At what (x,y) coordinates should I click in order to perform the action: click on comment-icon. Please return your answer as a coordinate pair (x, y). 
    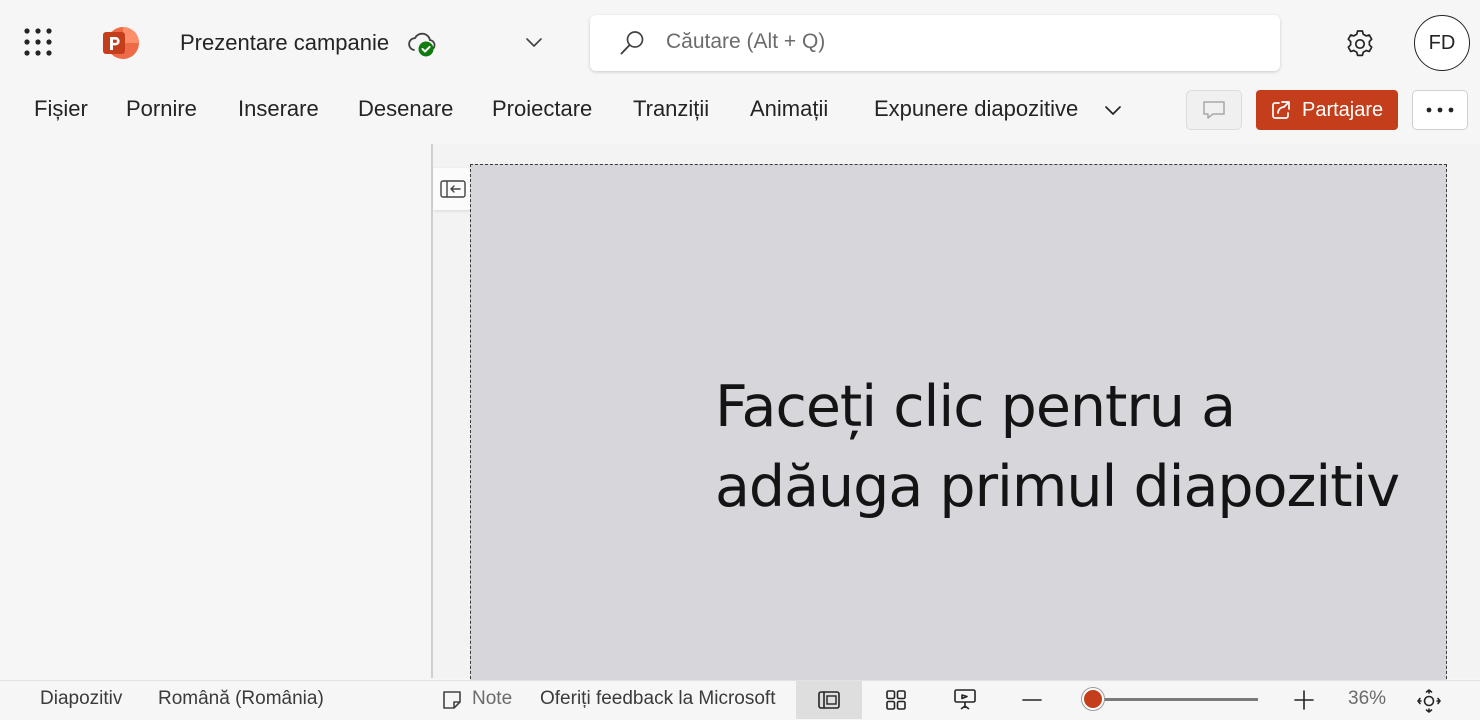
    Looking at the image, I should click on (1214, 110).